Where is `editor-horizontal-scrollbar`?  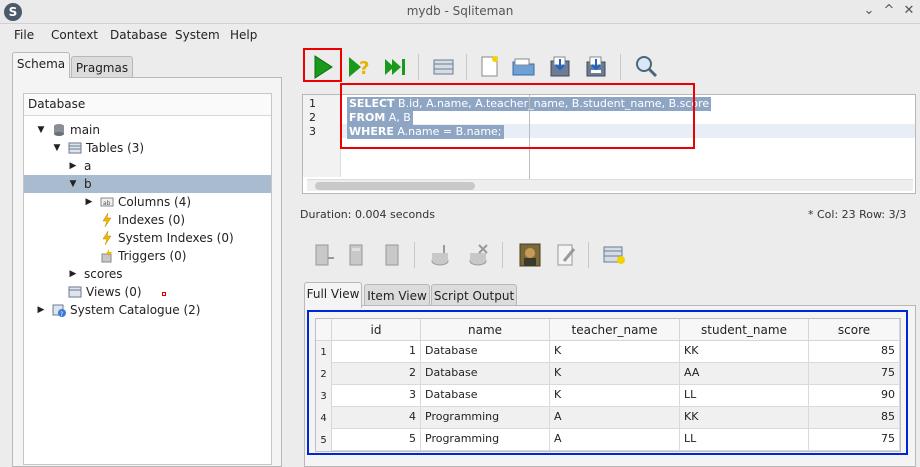 editor-horizontal-scrollbar is located at coordinates (610, 185).